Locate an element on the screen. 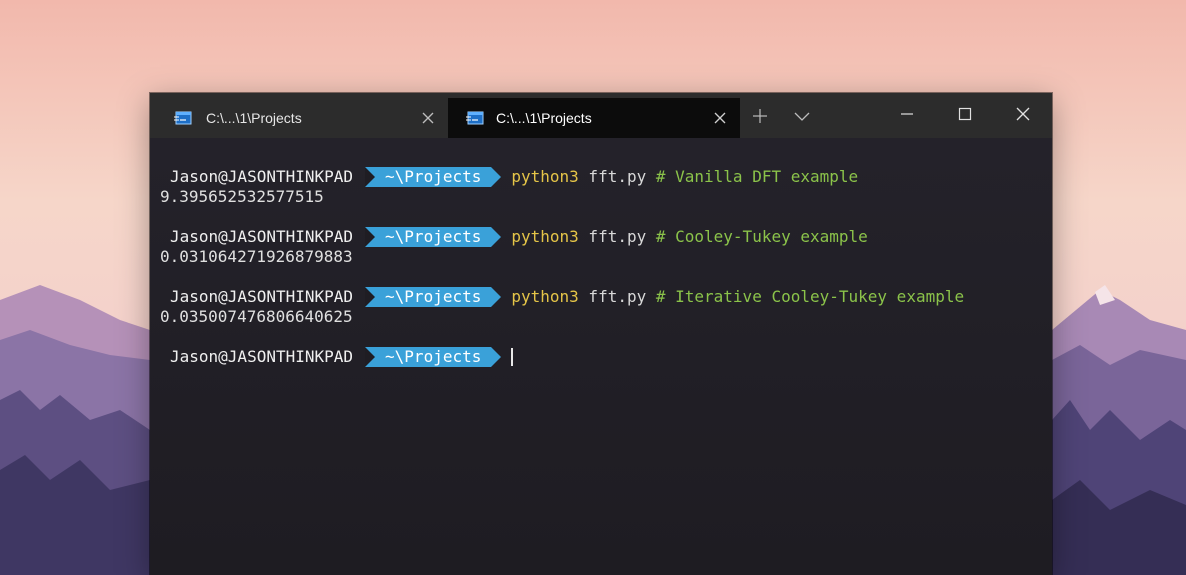  close-window-button is located at coordinates (1023, 115).